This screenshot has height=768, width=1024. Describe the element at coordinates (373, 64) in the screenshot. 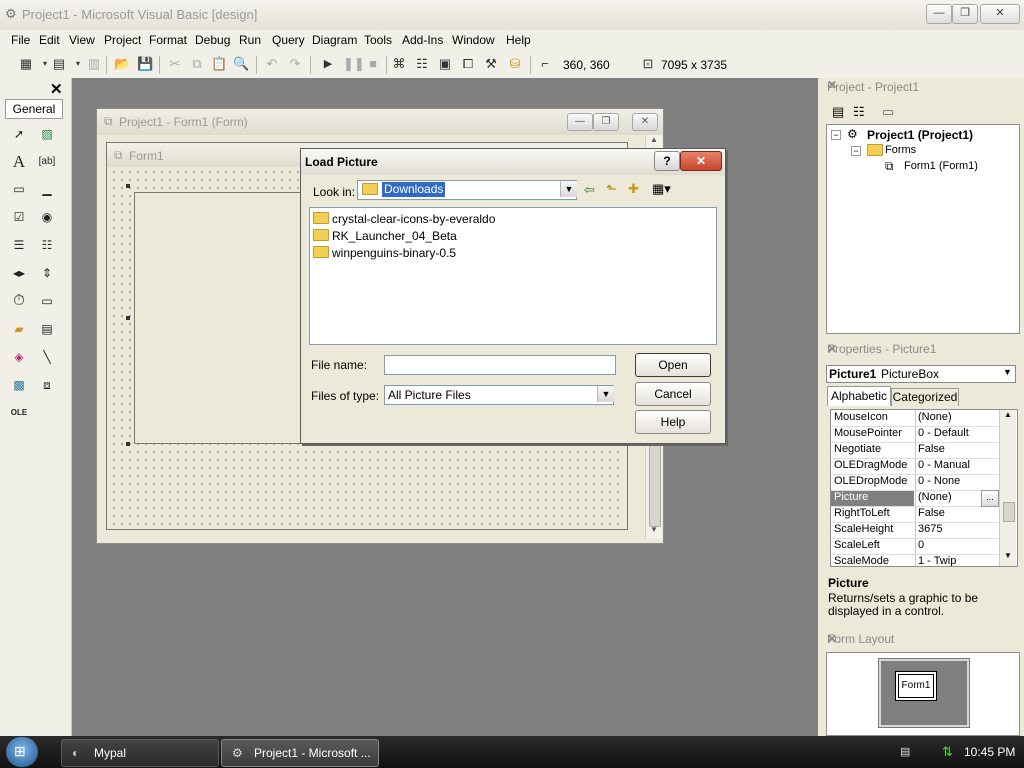

I see `end-icon: ■` at that location.